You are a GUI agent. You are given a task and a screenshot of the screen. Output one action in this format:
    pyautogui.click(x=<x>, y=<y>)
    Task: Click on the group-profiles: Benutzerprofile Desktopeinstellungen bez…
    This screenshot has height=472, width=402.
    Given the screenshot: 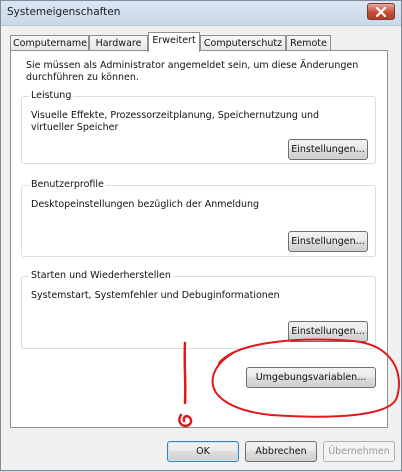 What is the action you would take?
    pyautogui.click(x=198, y=218)
    